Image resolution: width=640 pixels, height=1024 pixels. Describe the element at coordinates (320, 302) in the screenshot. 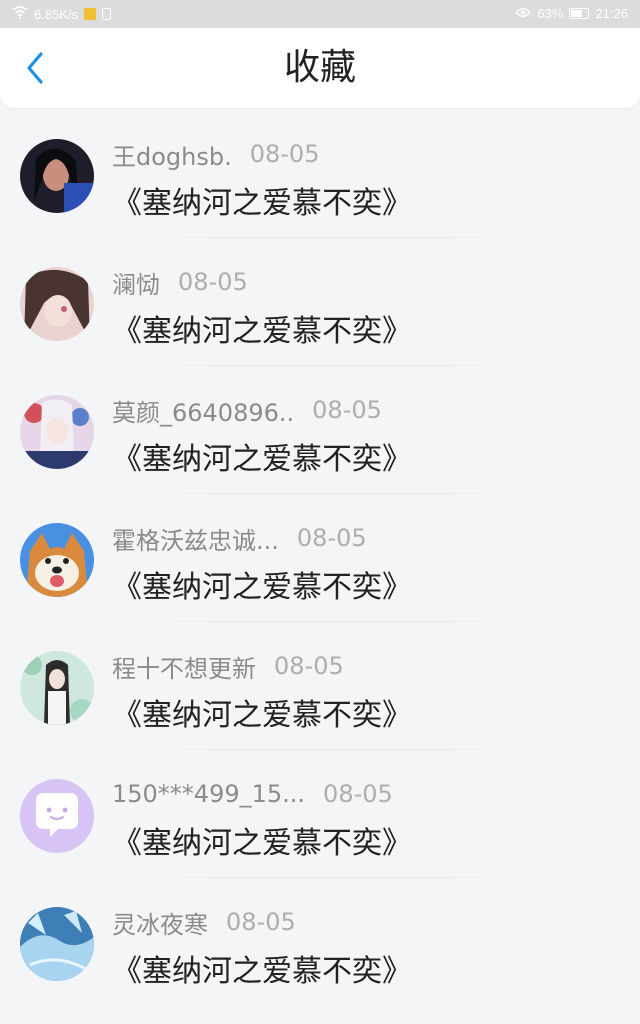

I see `list-item: 澜恸 08-05 《塞纳河之爱慕不奕》` at that location.